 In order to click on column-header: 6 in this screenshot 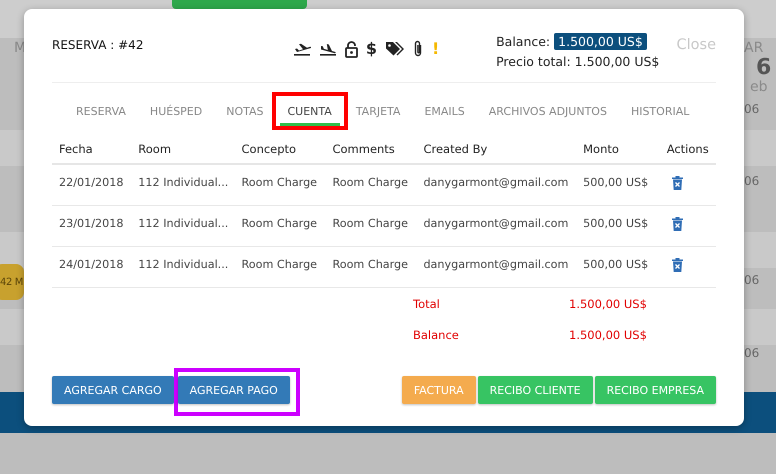, I will do `click(764, 67)`.